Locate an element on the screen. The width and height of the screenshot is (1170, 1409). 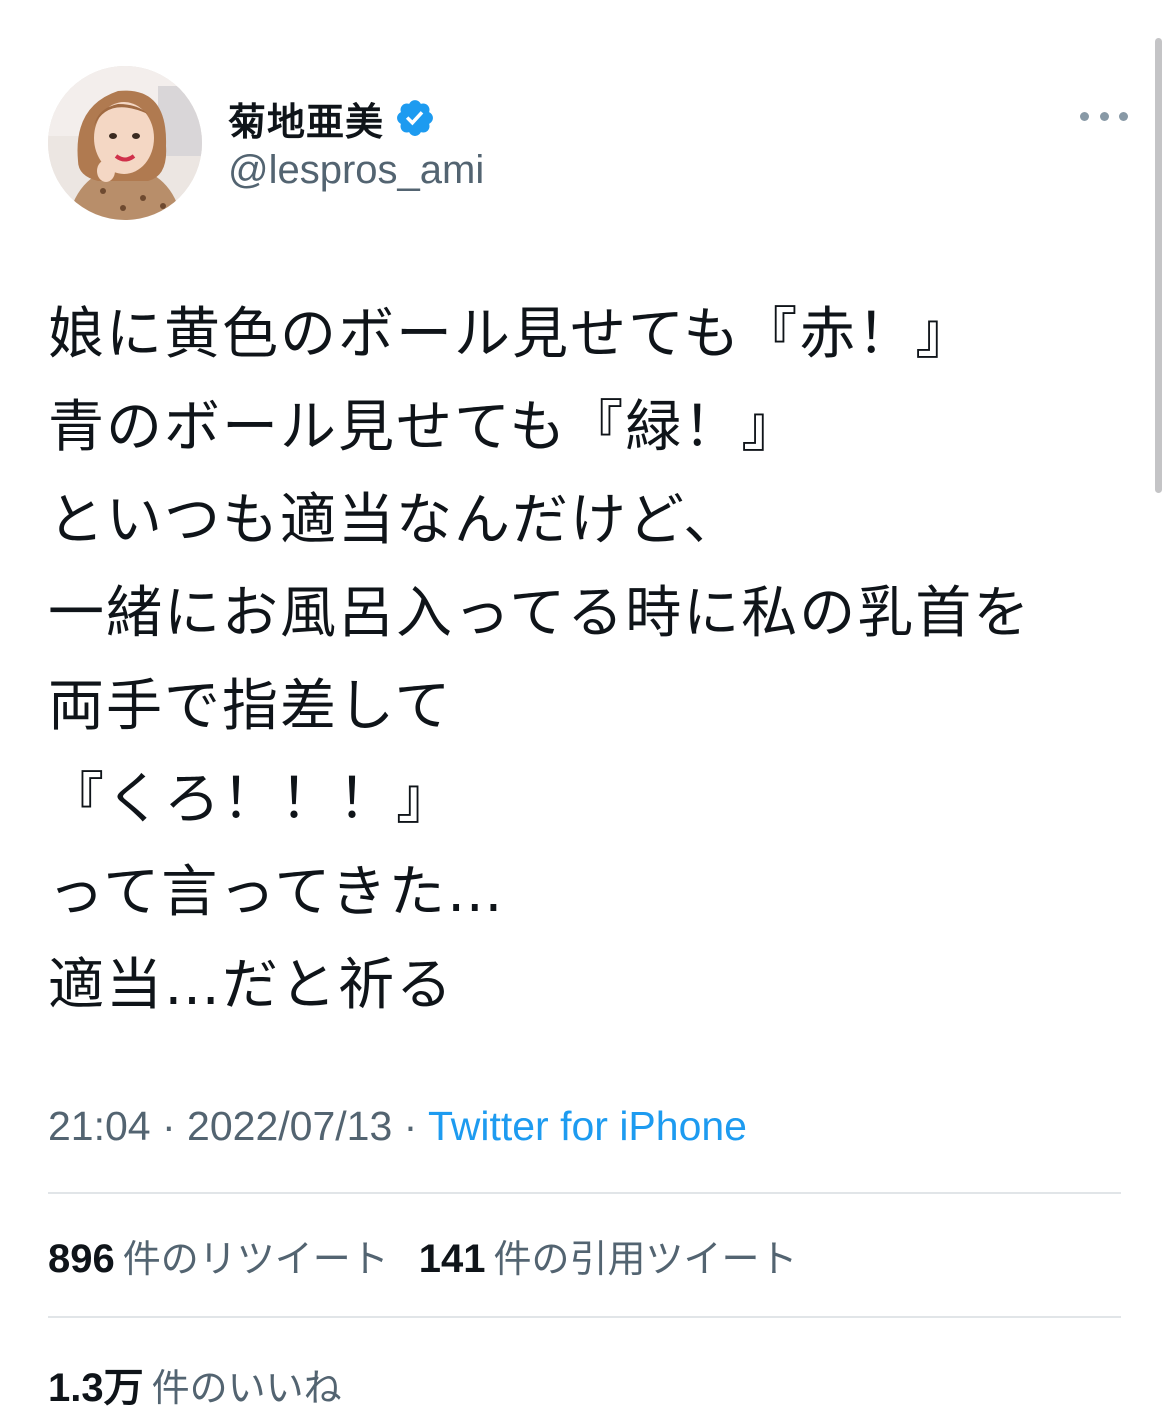
name-row: 菊地亜美 is located at coordinates (332, 118).